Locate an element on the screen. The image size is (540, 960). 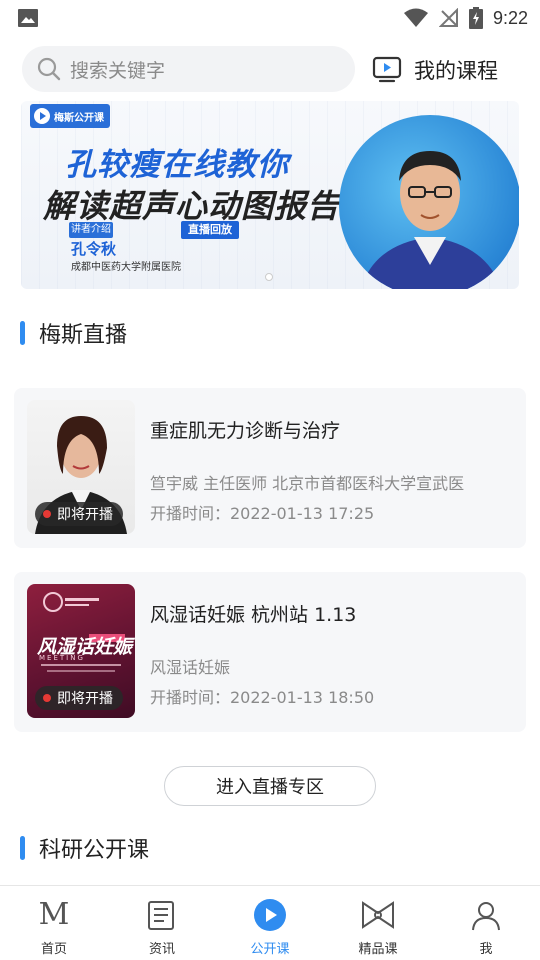
speaker-photo is located at coordinates (429, 202).